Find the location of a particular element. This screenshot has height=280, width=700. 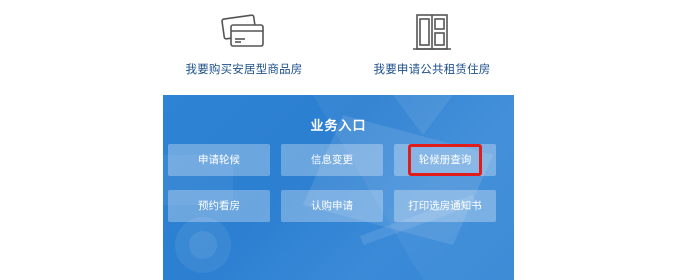

info-change-button: 信息变更 is located at coordinates (332, 160).